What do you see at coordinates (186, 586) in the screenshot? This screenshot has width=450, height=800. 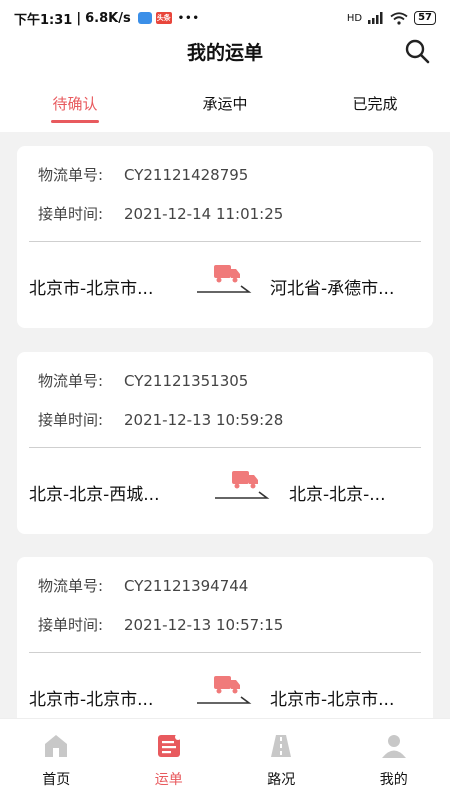 I see `tracking-number: CY21121394744` at bounding box center [186, 586].